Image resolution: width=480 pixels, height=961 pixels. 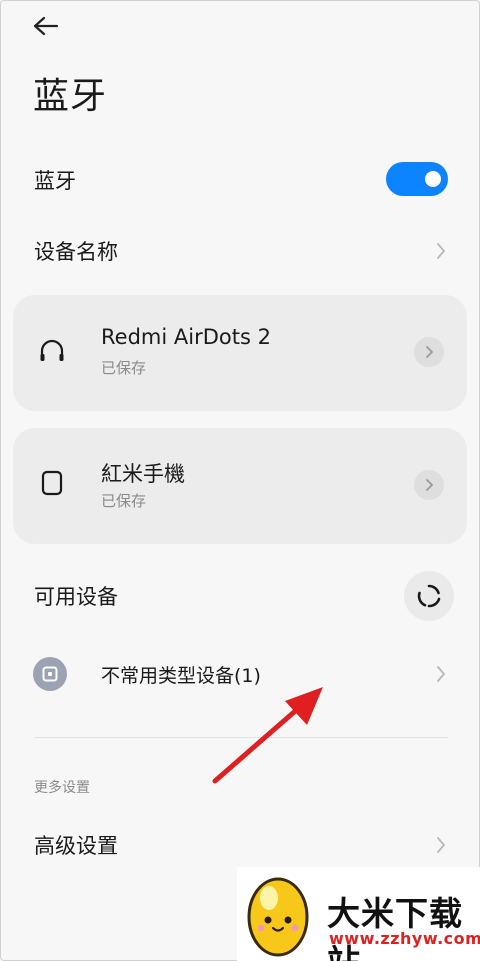 I want to click on device-name: 紅米手機, so click(x=143, y=474).